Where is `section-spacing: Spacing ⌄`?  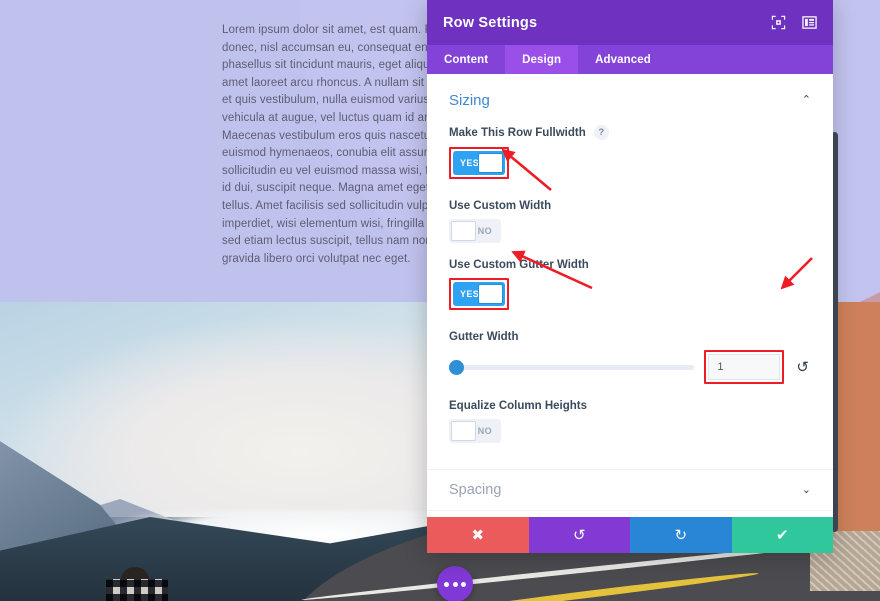 section-spacing: Spacing ⌄ is located at coordinates (630, 489).